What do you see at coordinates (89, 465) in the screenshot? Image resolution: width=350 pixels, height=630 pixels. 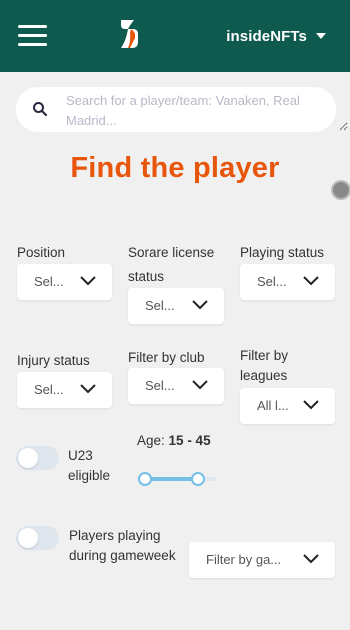 I see `u23-label: U23 eligible` at bounding box center [89, 465].